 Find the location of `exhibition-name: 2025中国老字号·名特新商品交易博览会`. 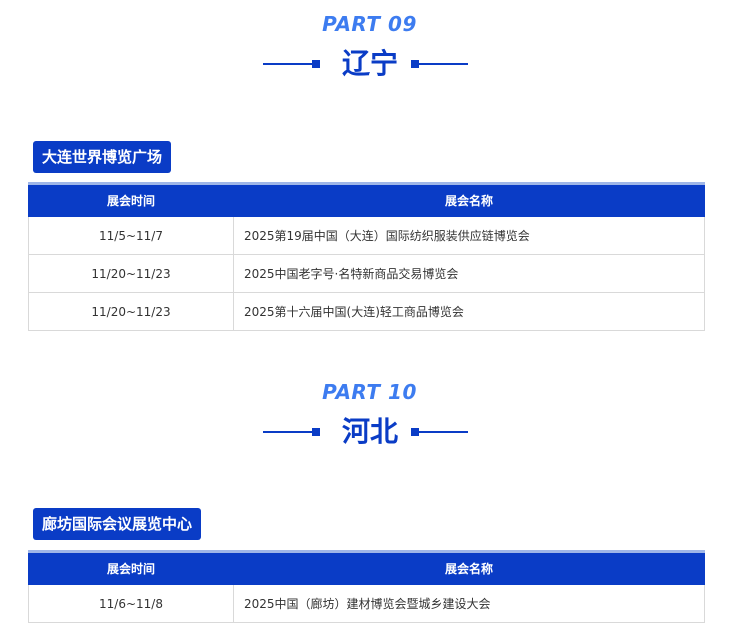

exhibition-name: 2025中国老字号·名特新商品交易博览会 is located at coordinates (469, 273).